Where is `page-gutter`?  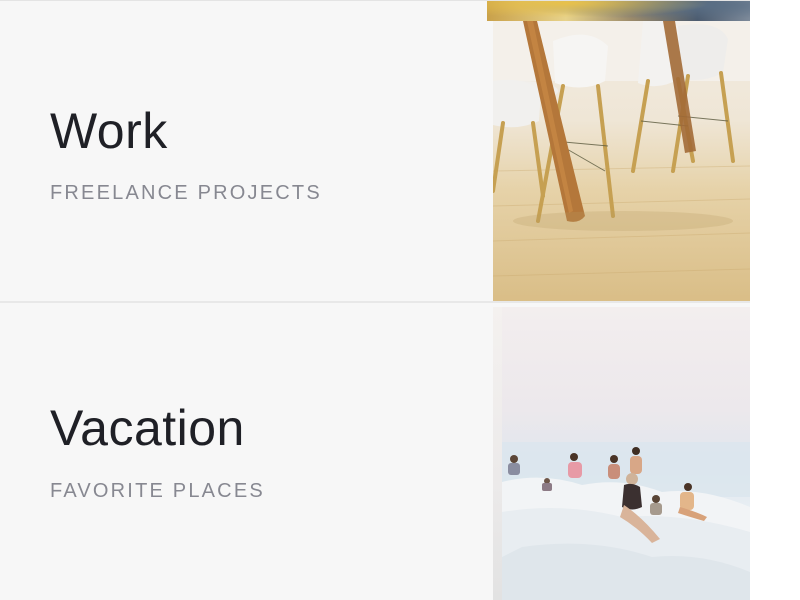
page-gutter is located at coordinates (775, 300).